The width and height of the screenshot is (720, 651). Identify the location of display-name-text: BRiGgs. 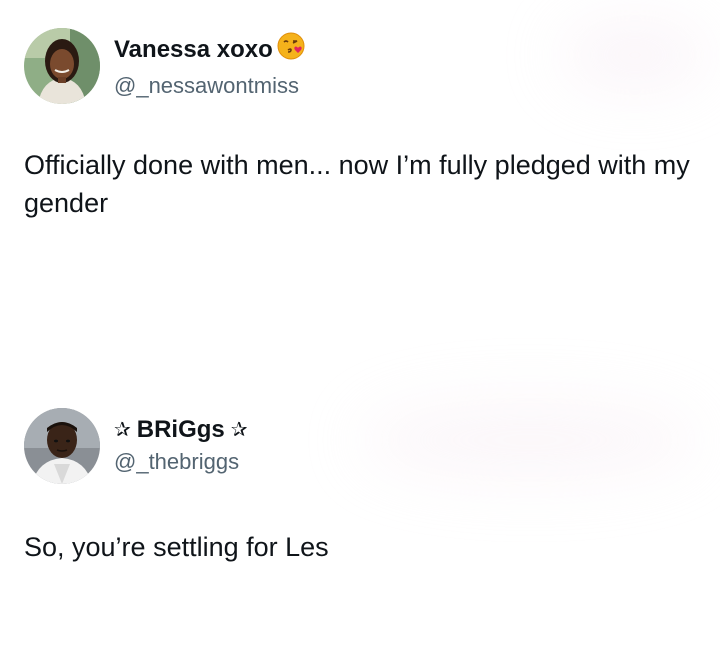
(180, 429).